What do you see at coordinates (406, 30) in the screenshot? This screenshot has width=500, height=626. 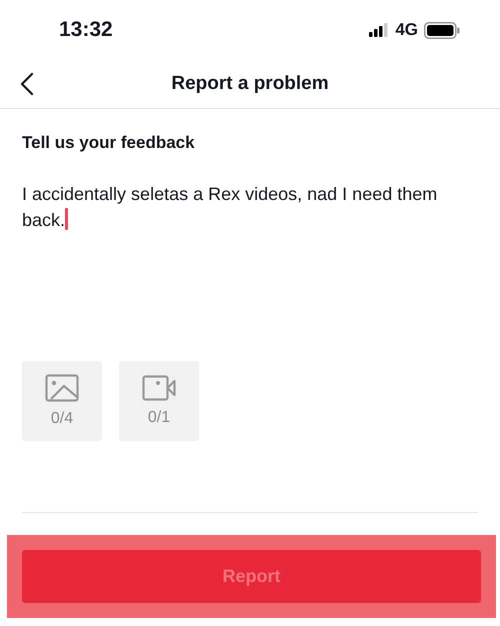 I see `network-label: 4G` at bounding box center [406, 30].